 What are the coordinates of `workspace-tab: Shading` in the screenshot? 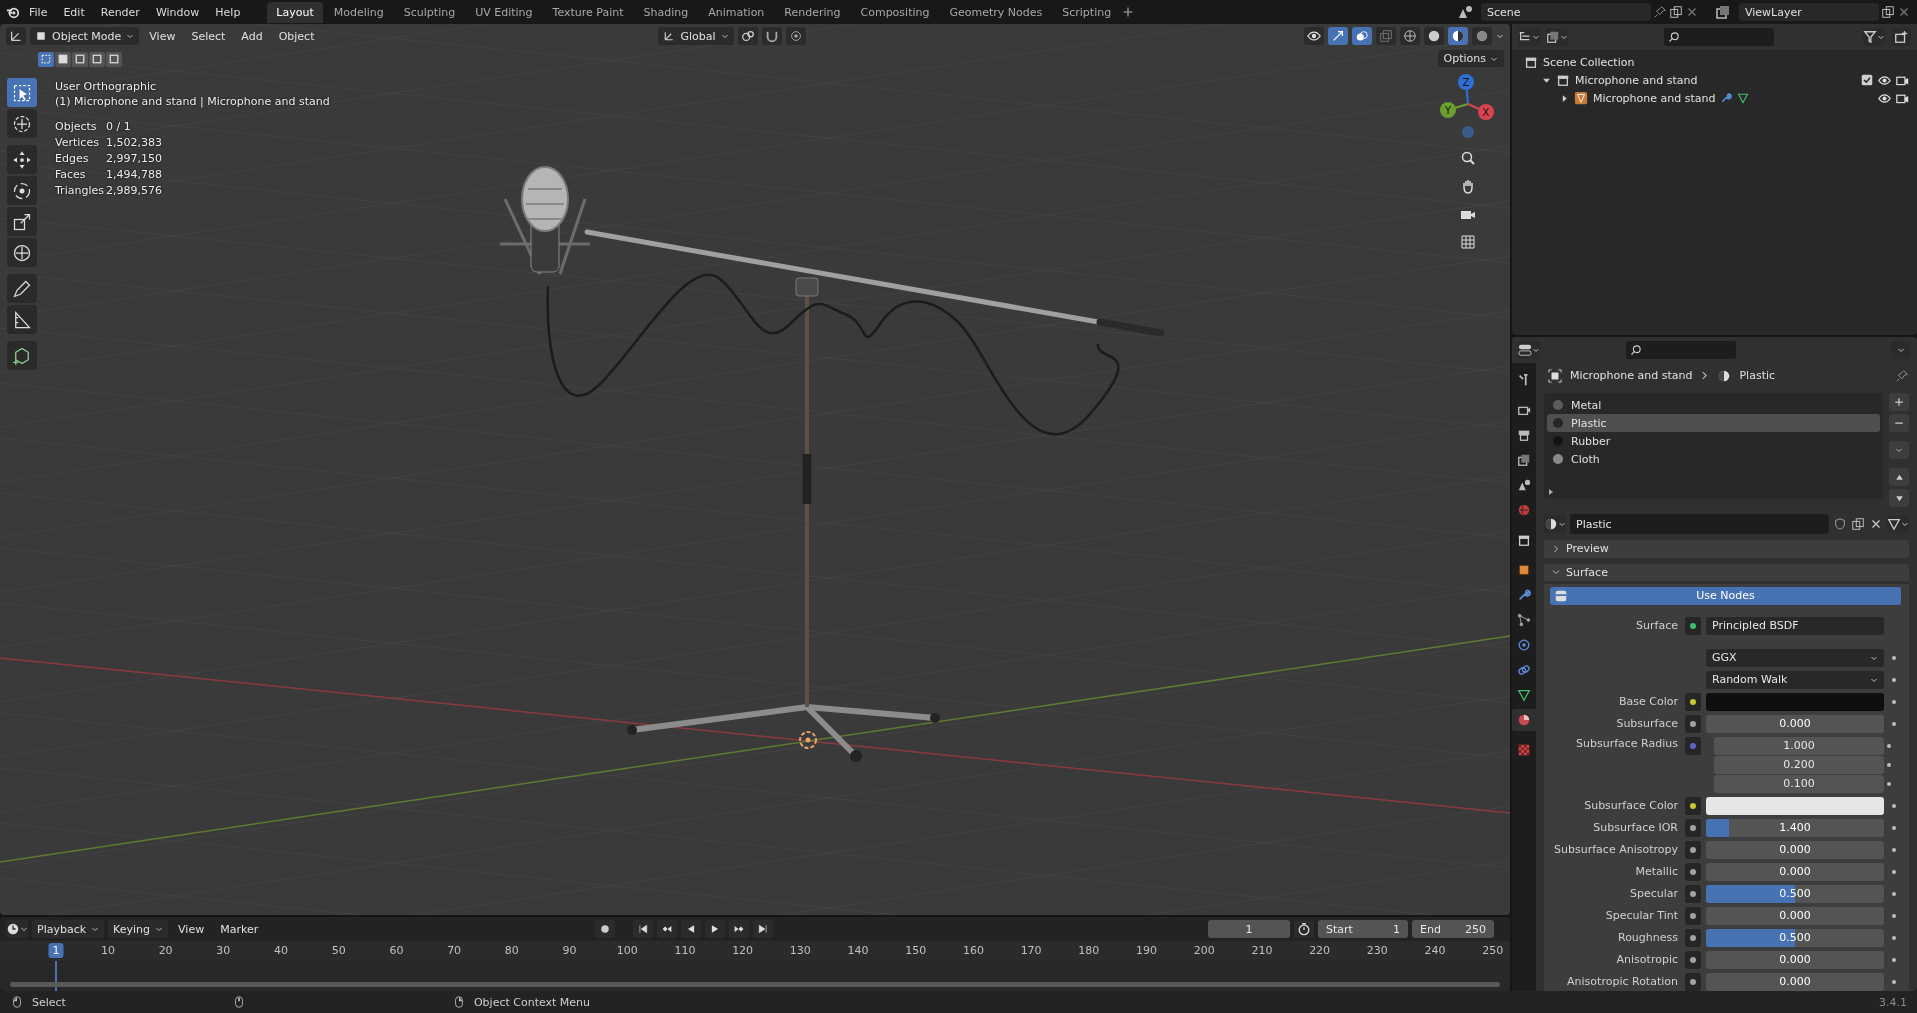 It's located at (666, 12).